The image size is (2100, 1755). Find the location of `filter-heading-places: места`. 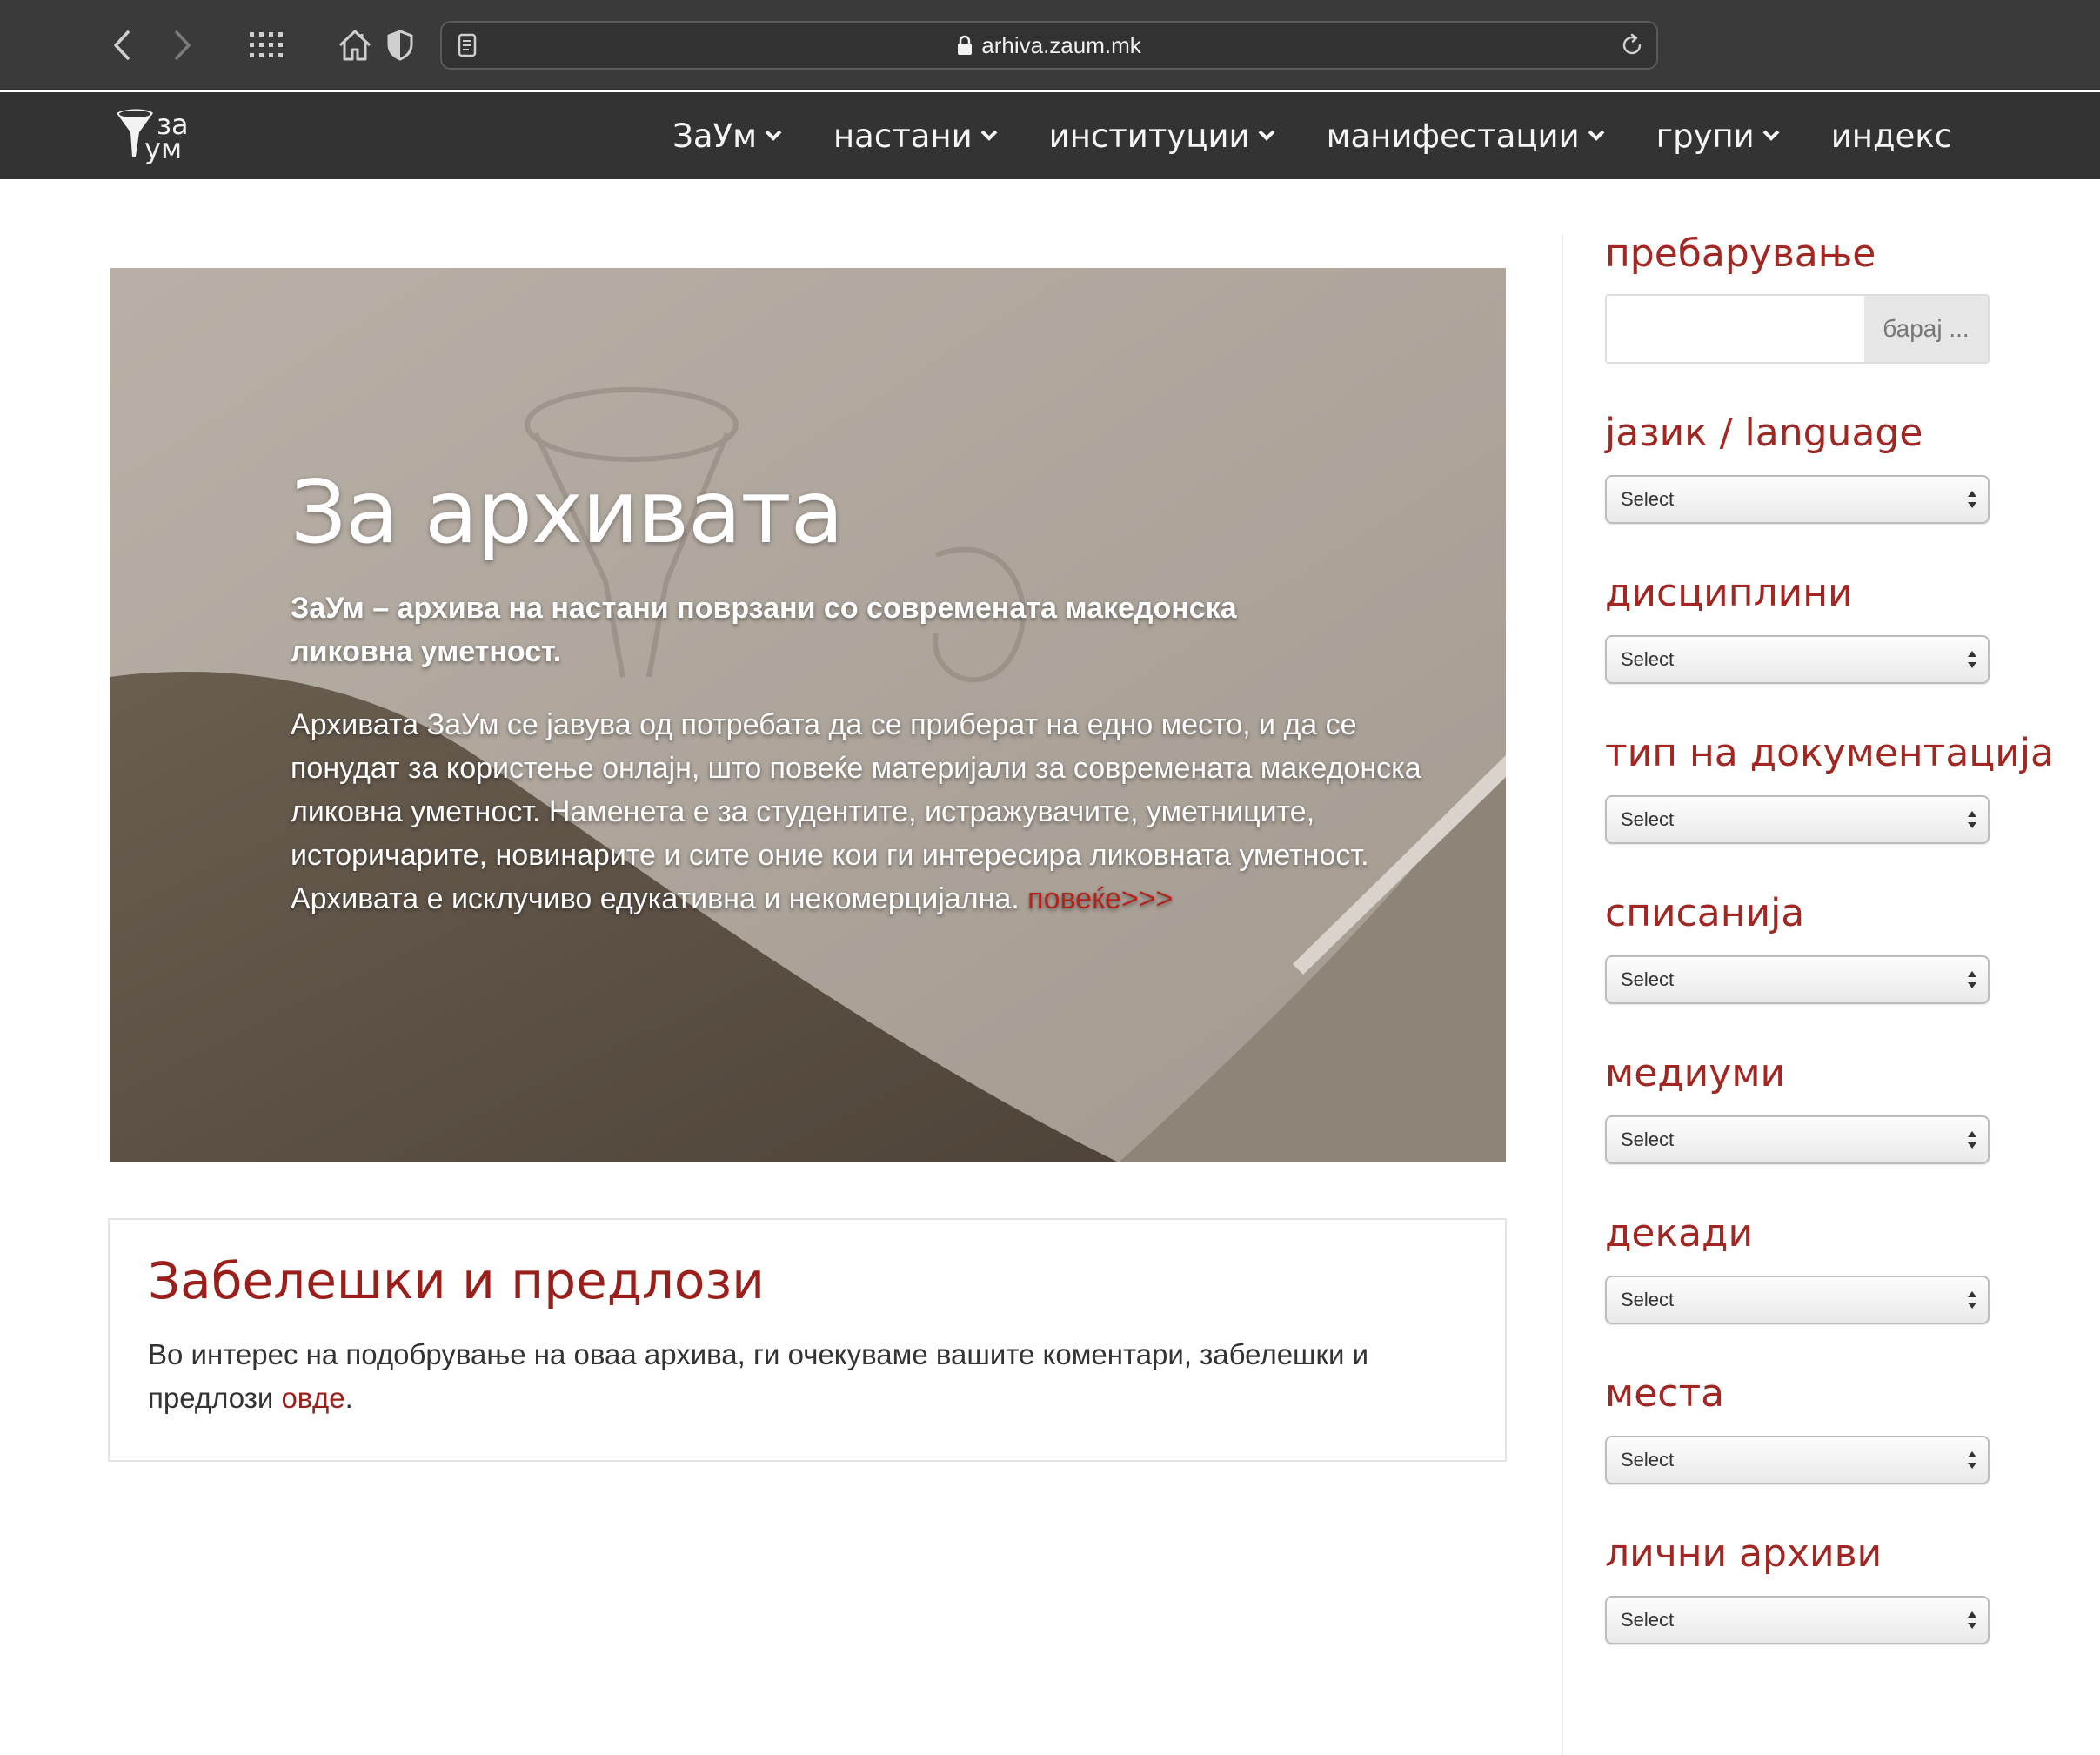

filter-heading-places: места is located at coordinates (1665, 1393).